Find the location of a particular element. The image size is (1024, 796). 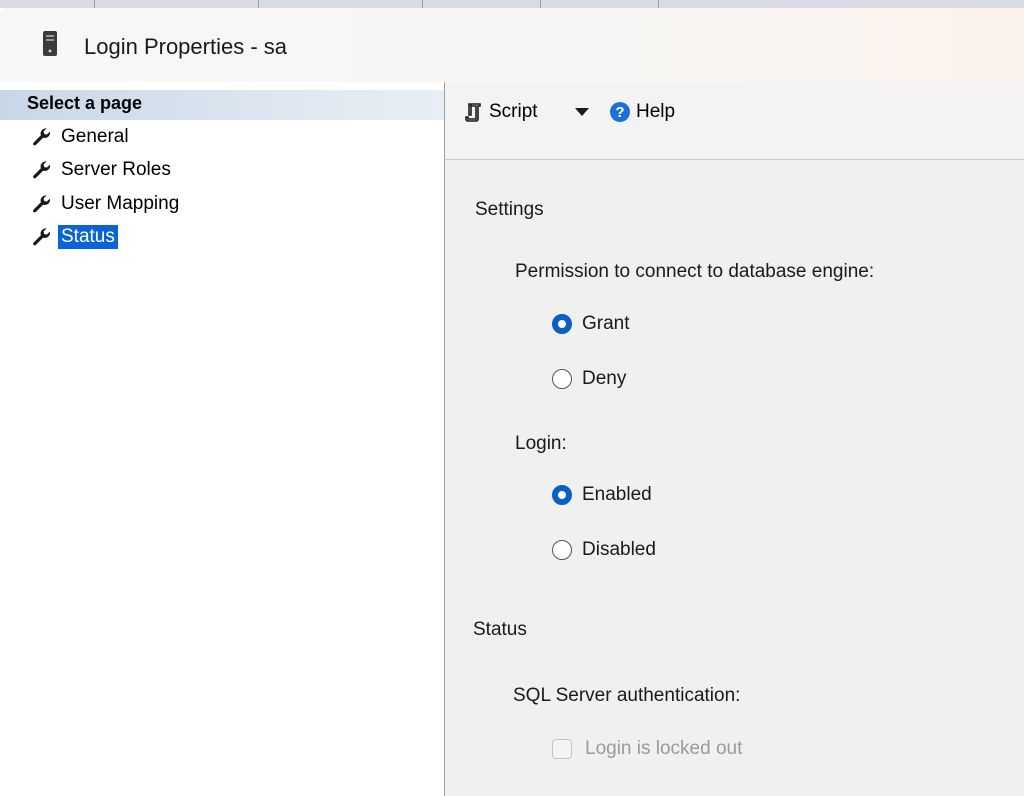

script-button: Script is located at coordinates (501, 112).